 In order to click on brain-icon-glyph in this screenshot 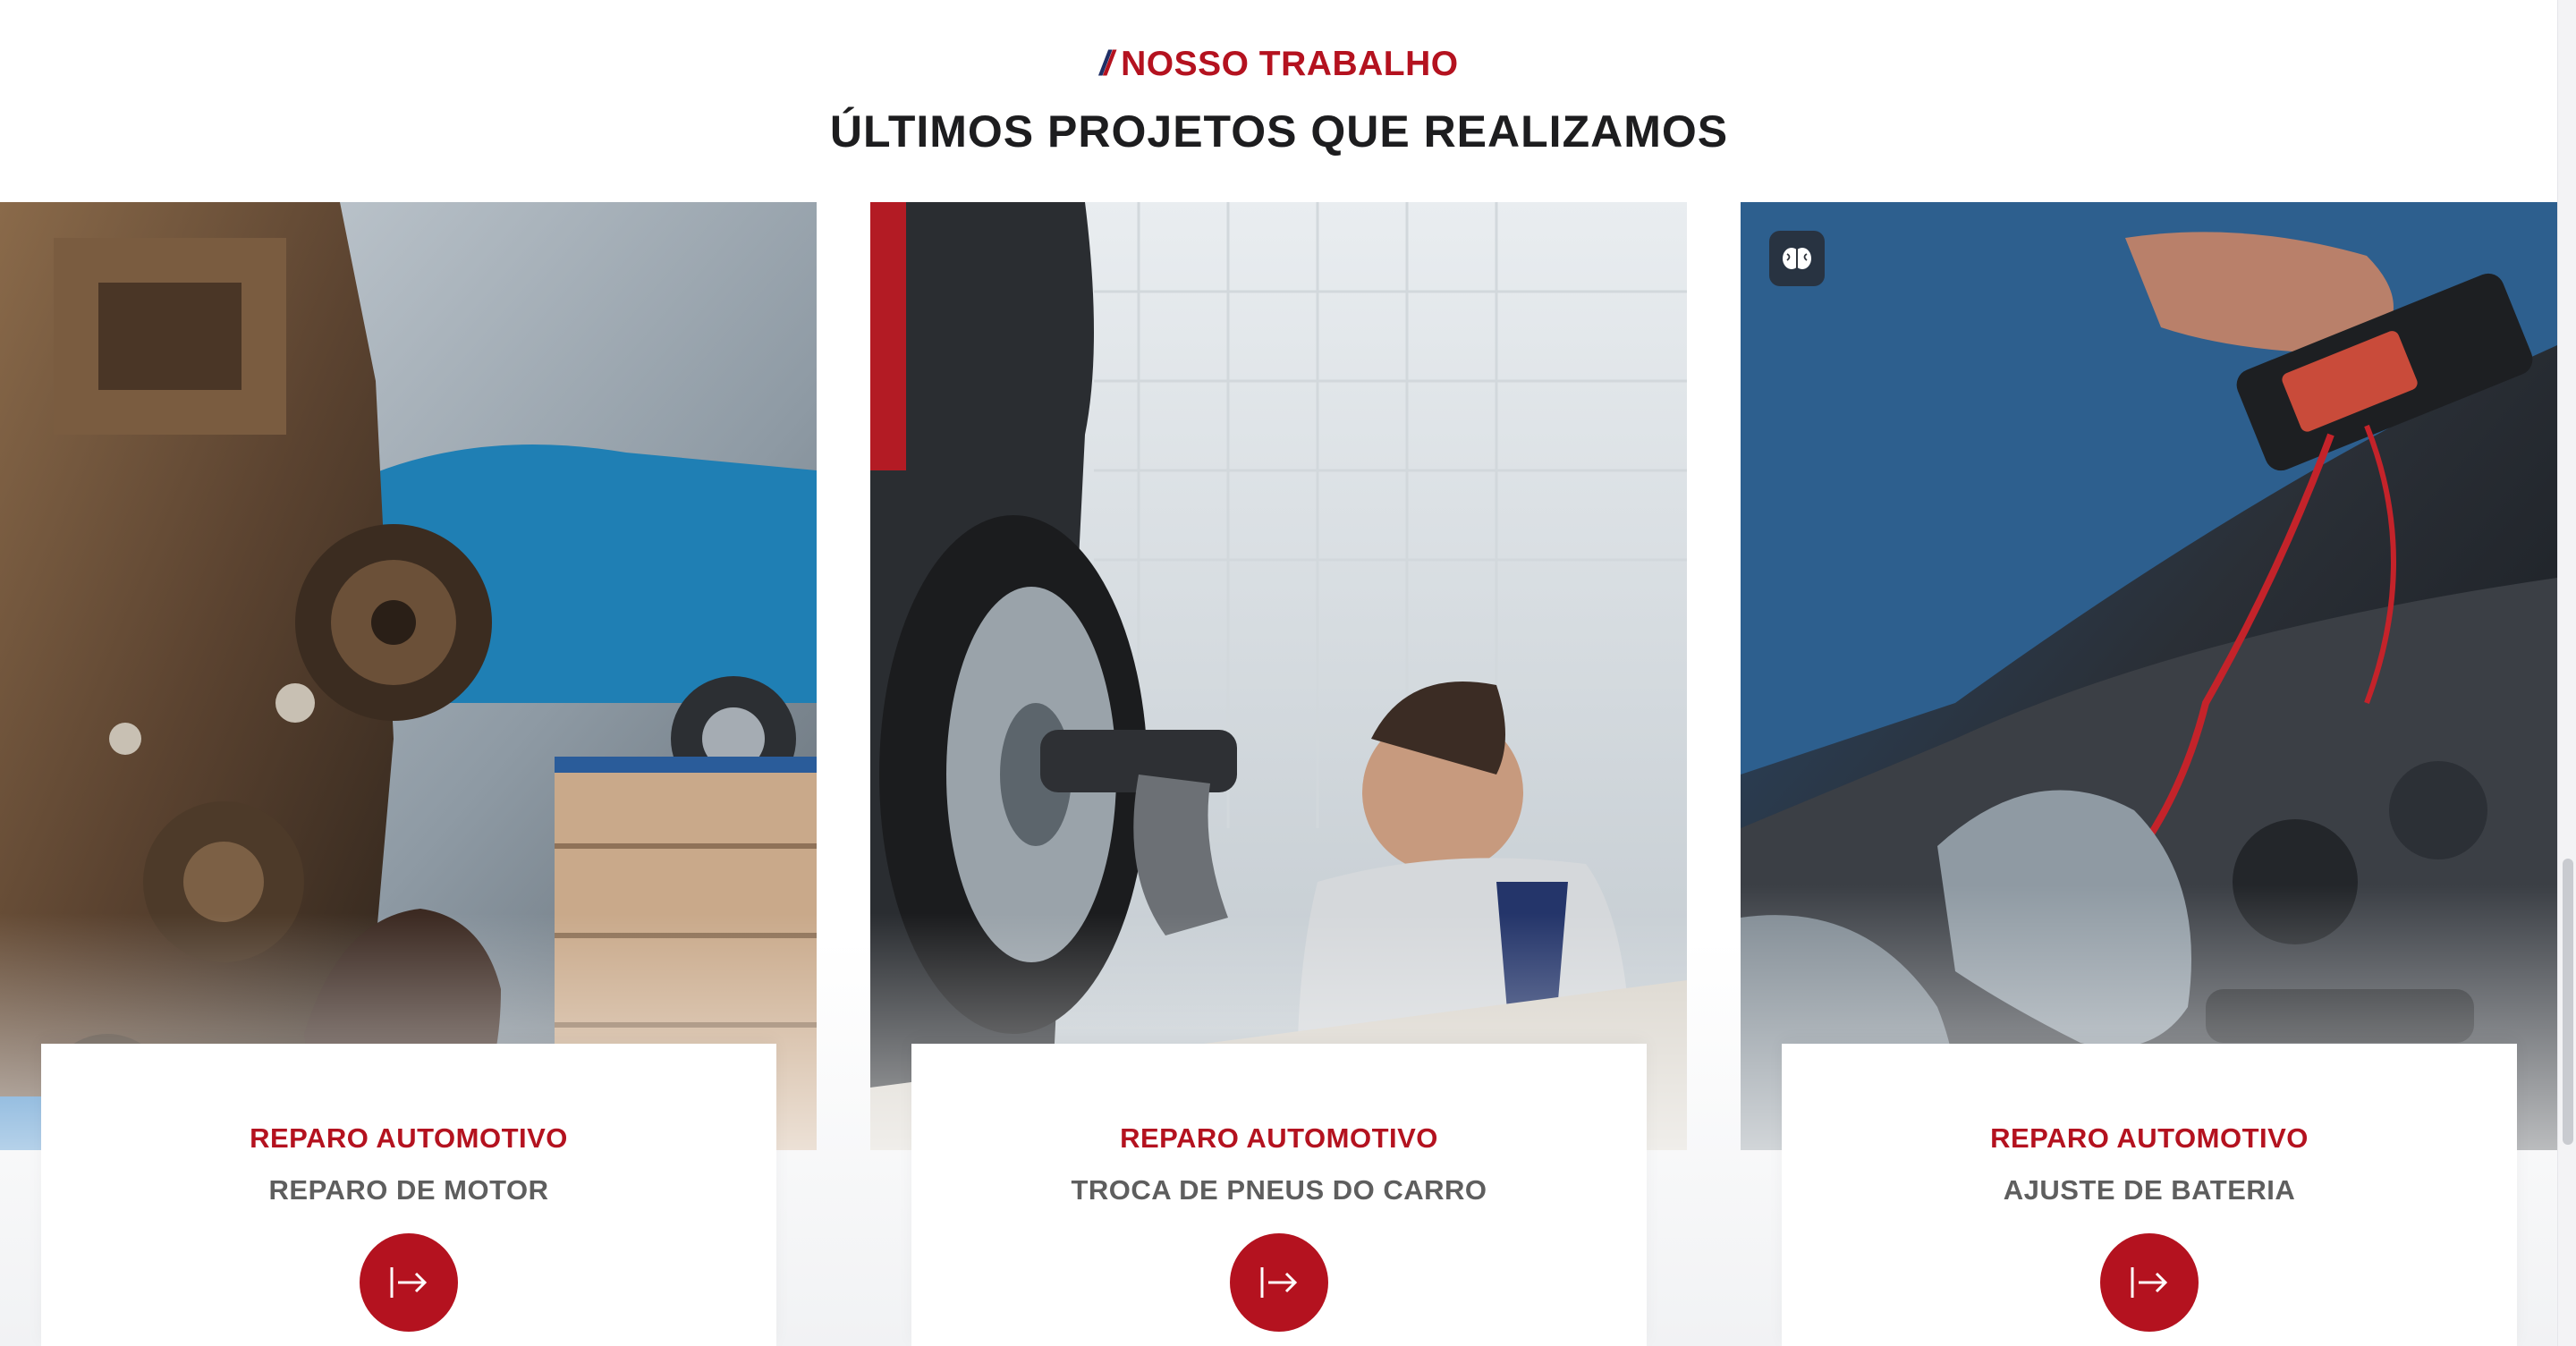, I will do `click(1797, 258)`.